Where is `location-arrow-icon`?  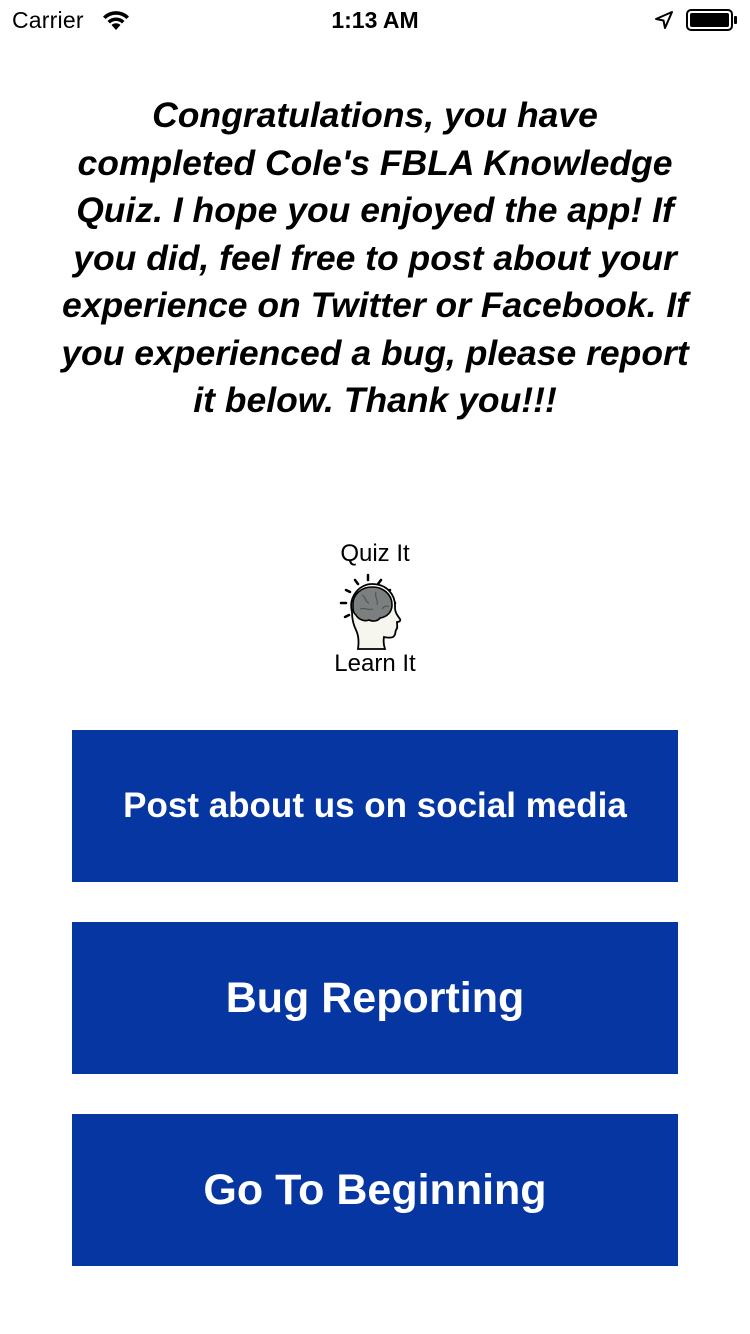 location-arrow-icon is located at coordinates (664, 20).